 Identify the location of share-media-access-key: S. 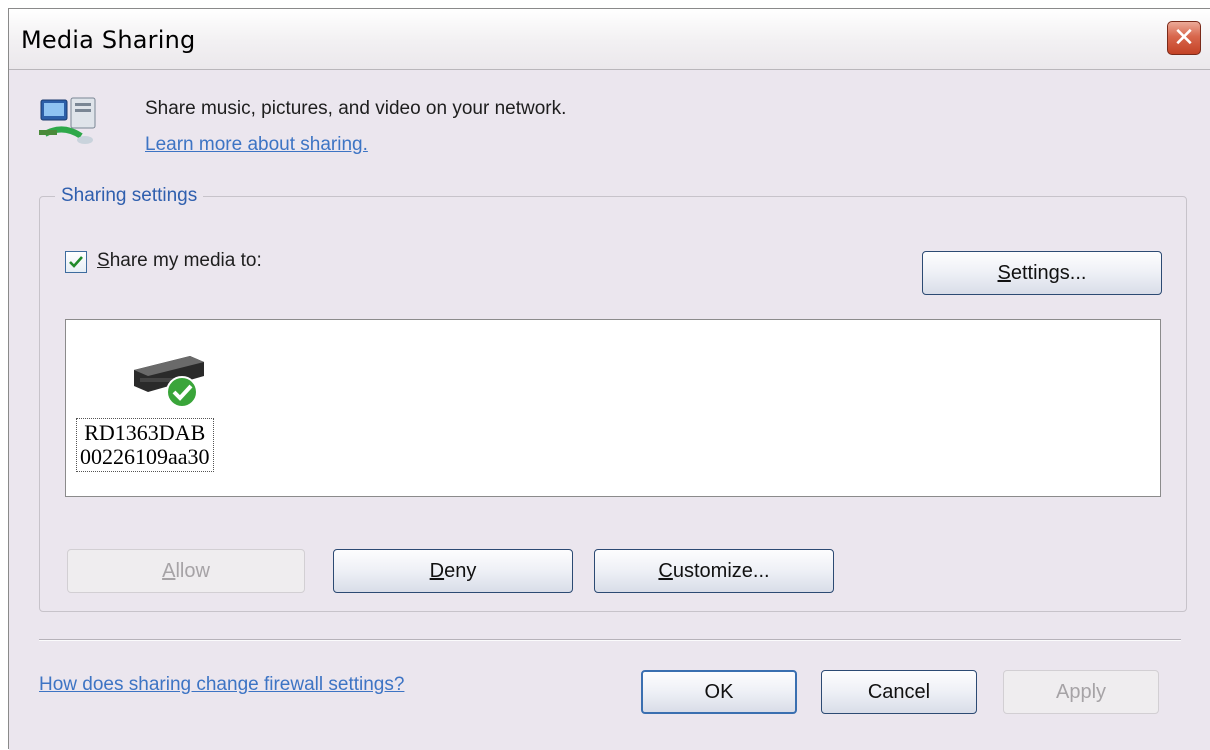
(103, 260).